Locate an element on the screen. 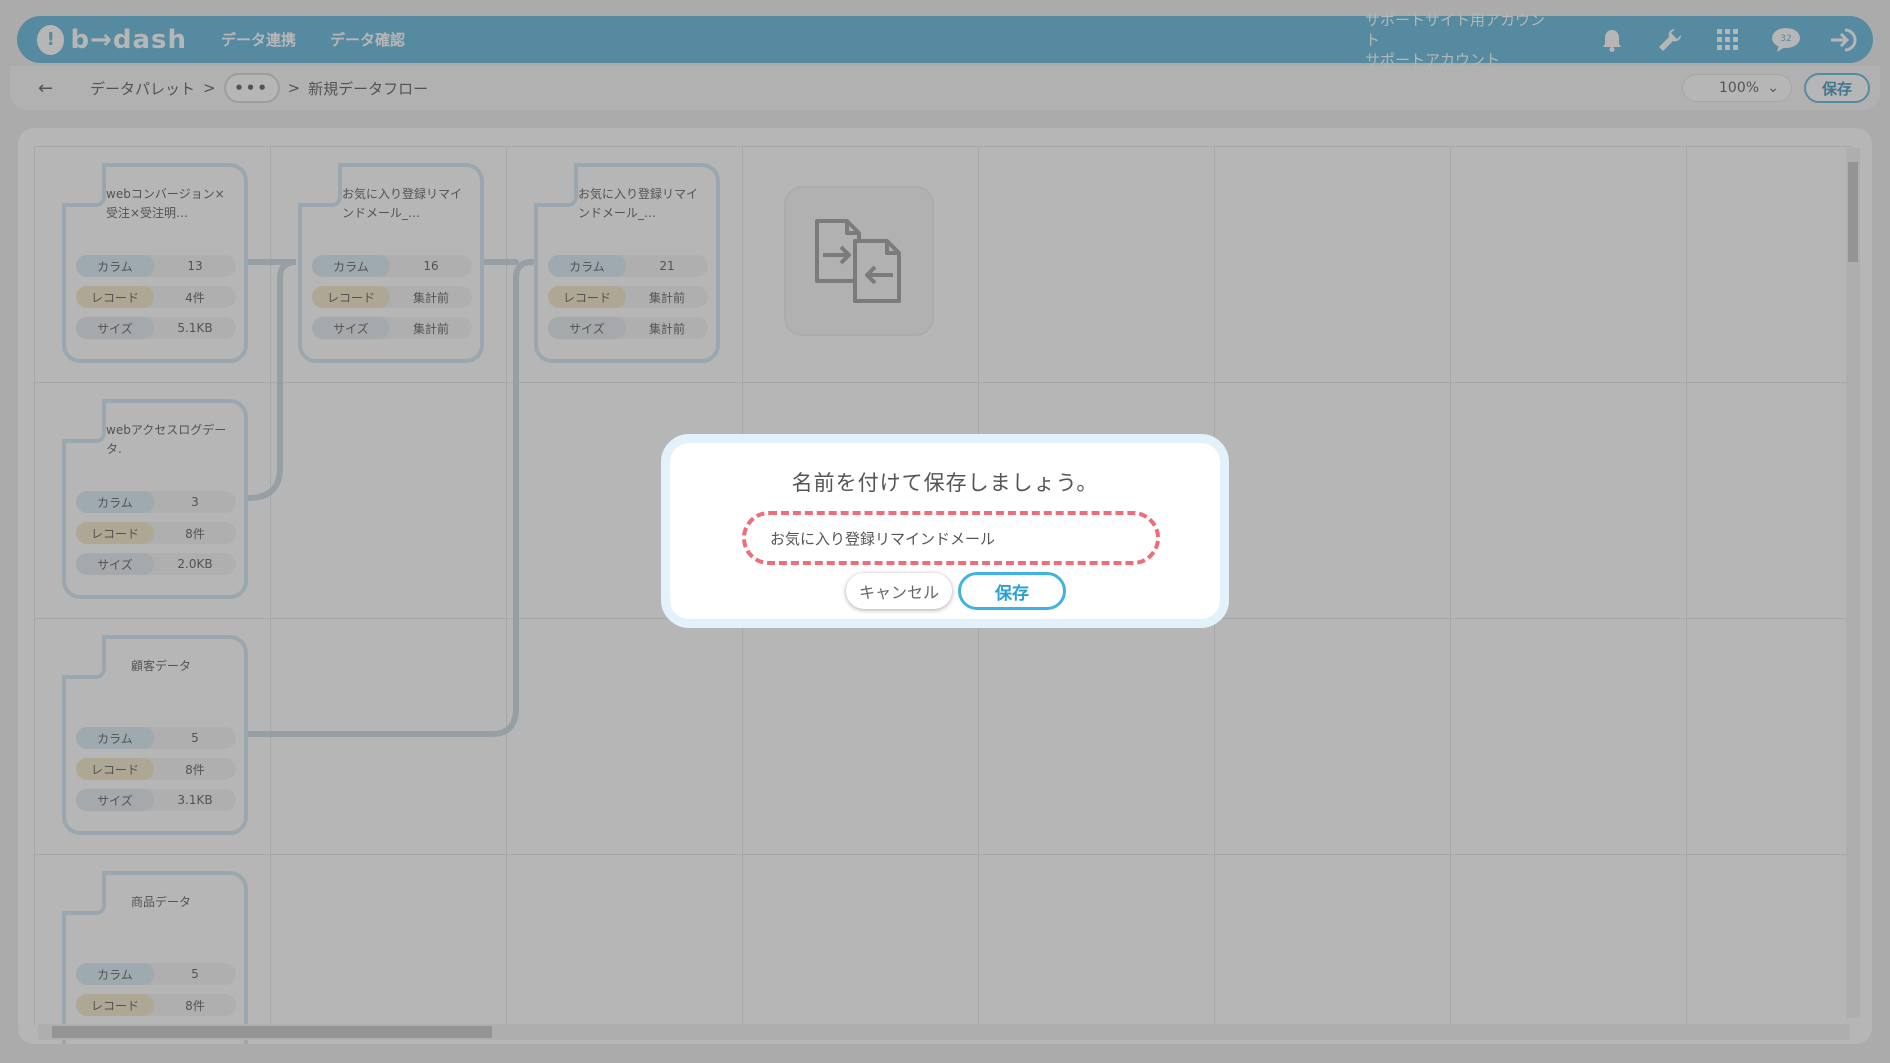  flow-name-input is located at coordinates (951, 538).